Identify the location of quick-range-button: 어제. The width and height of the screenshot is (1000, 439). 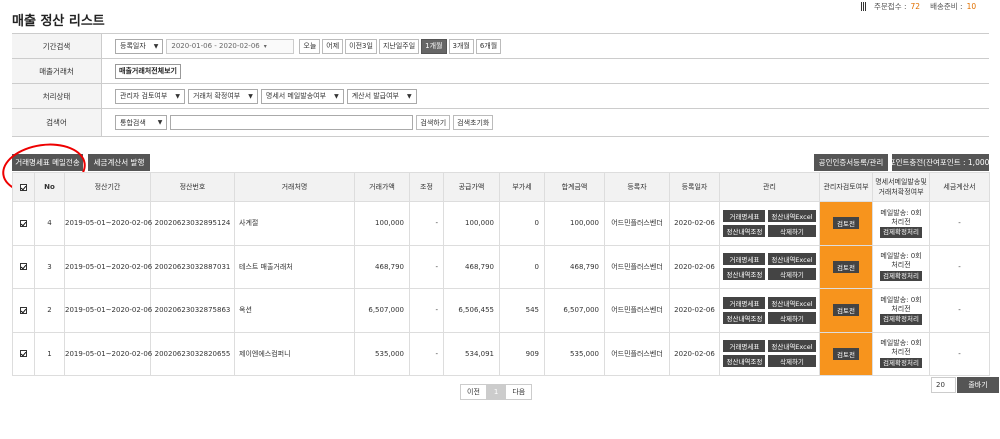
(333, 46).